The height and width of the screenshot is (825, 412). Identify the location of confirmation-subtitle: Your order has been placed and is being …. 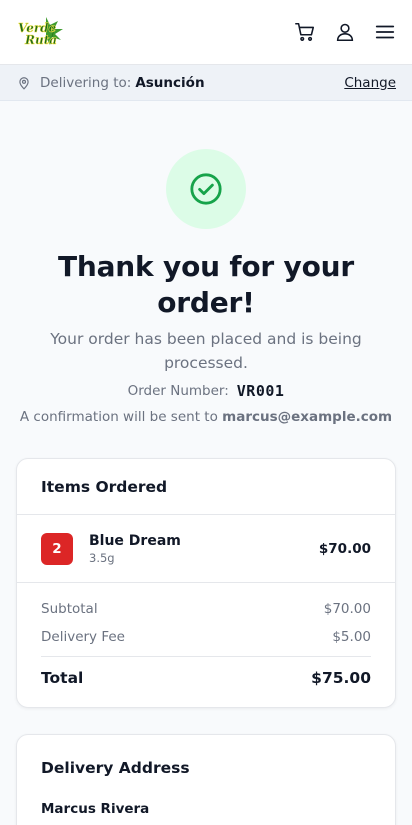
(206, 351).